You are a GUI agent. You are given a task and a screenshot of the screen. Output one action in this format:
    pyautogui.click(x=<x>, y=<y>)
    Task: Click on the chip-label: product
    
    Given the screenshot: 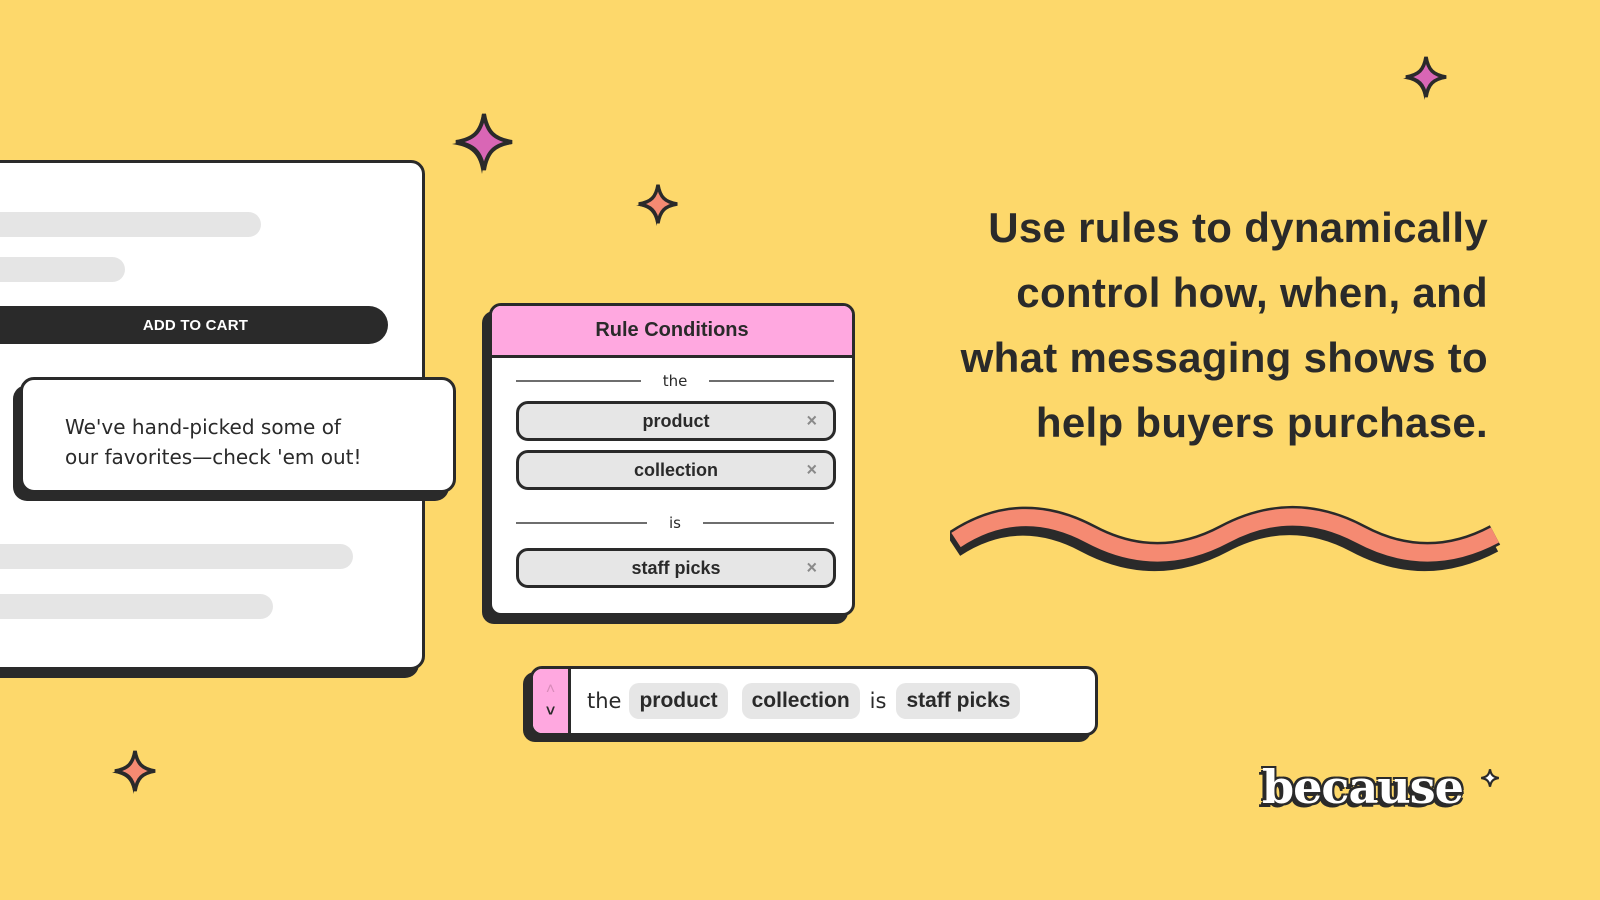 What is the action you would take?
    pyautogui.click(x=676, y=420)
    